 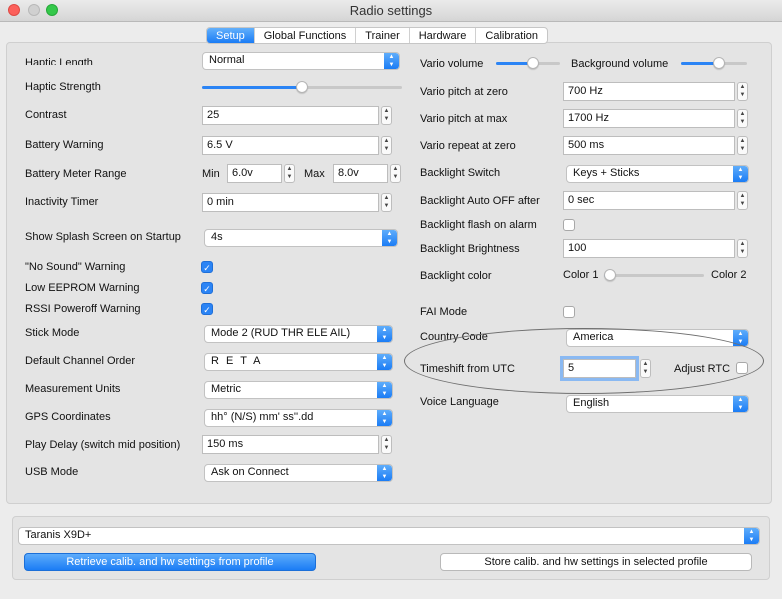 I want to click on no-sound-warning-checkbox: ✓, so click(x=207, y=267).